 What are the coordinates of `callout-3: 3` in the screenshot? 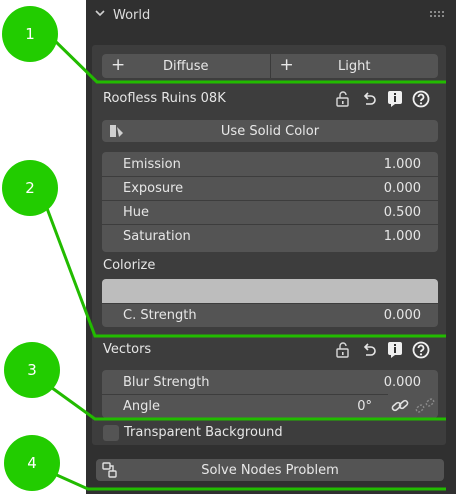 It's located at (32, 370).